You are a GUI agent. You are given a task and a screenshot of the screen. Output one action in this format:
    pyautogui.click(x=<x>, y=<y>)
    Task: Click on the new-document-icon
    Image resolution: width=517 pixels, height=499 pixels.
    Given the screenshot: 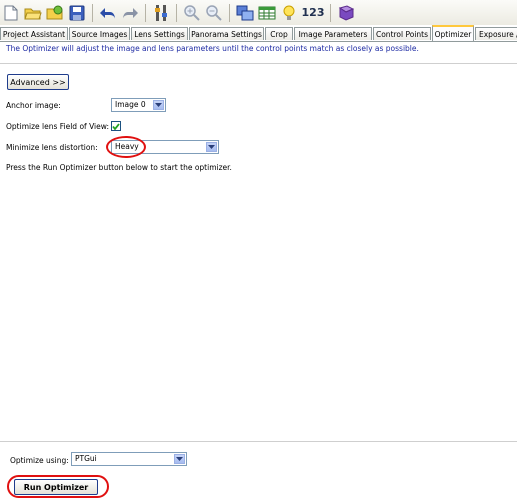 What is the action you would take?
    pyautogui.click(x=11, y=13)
    